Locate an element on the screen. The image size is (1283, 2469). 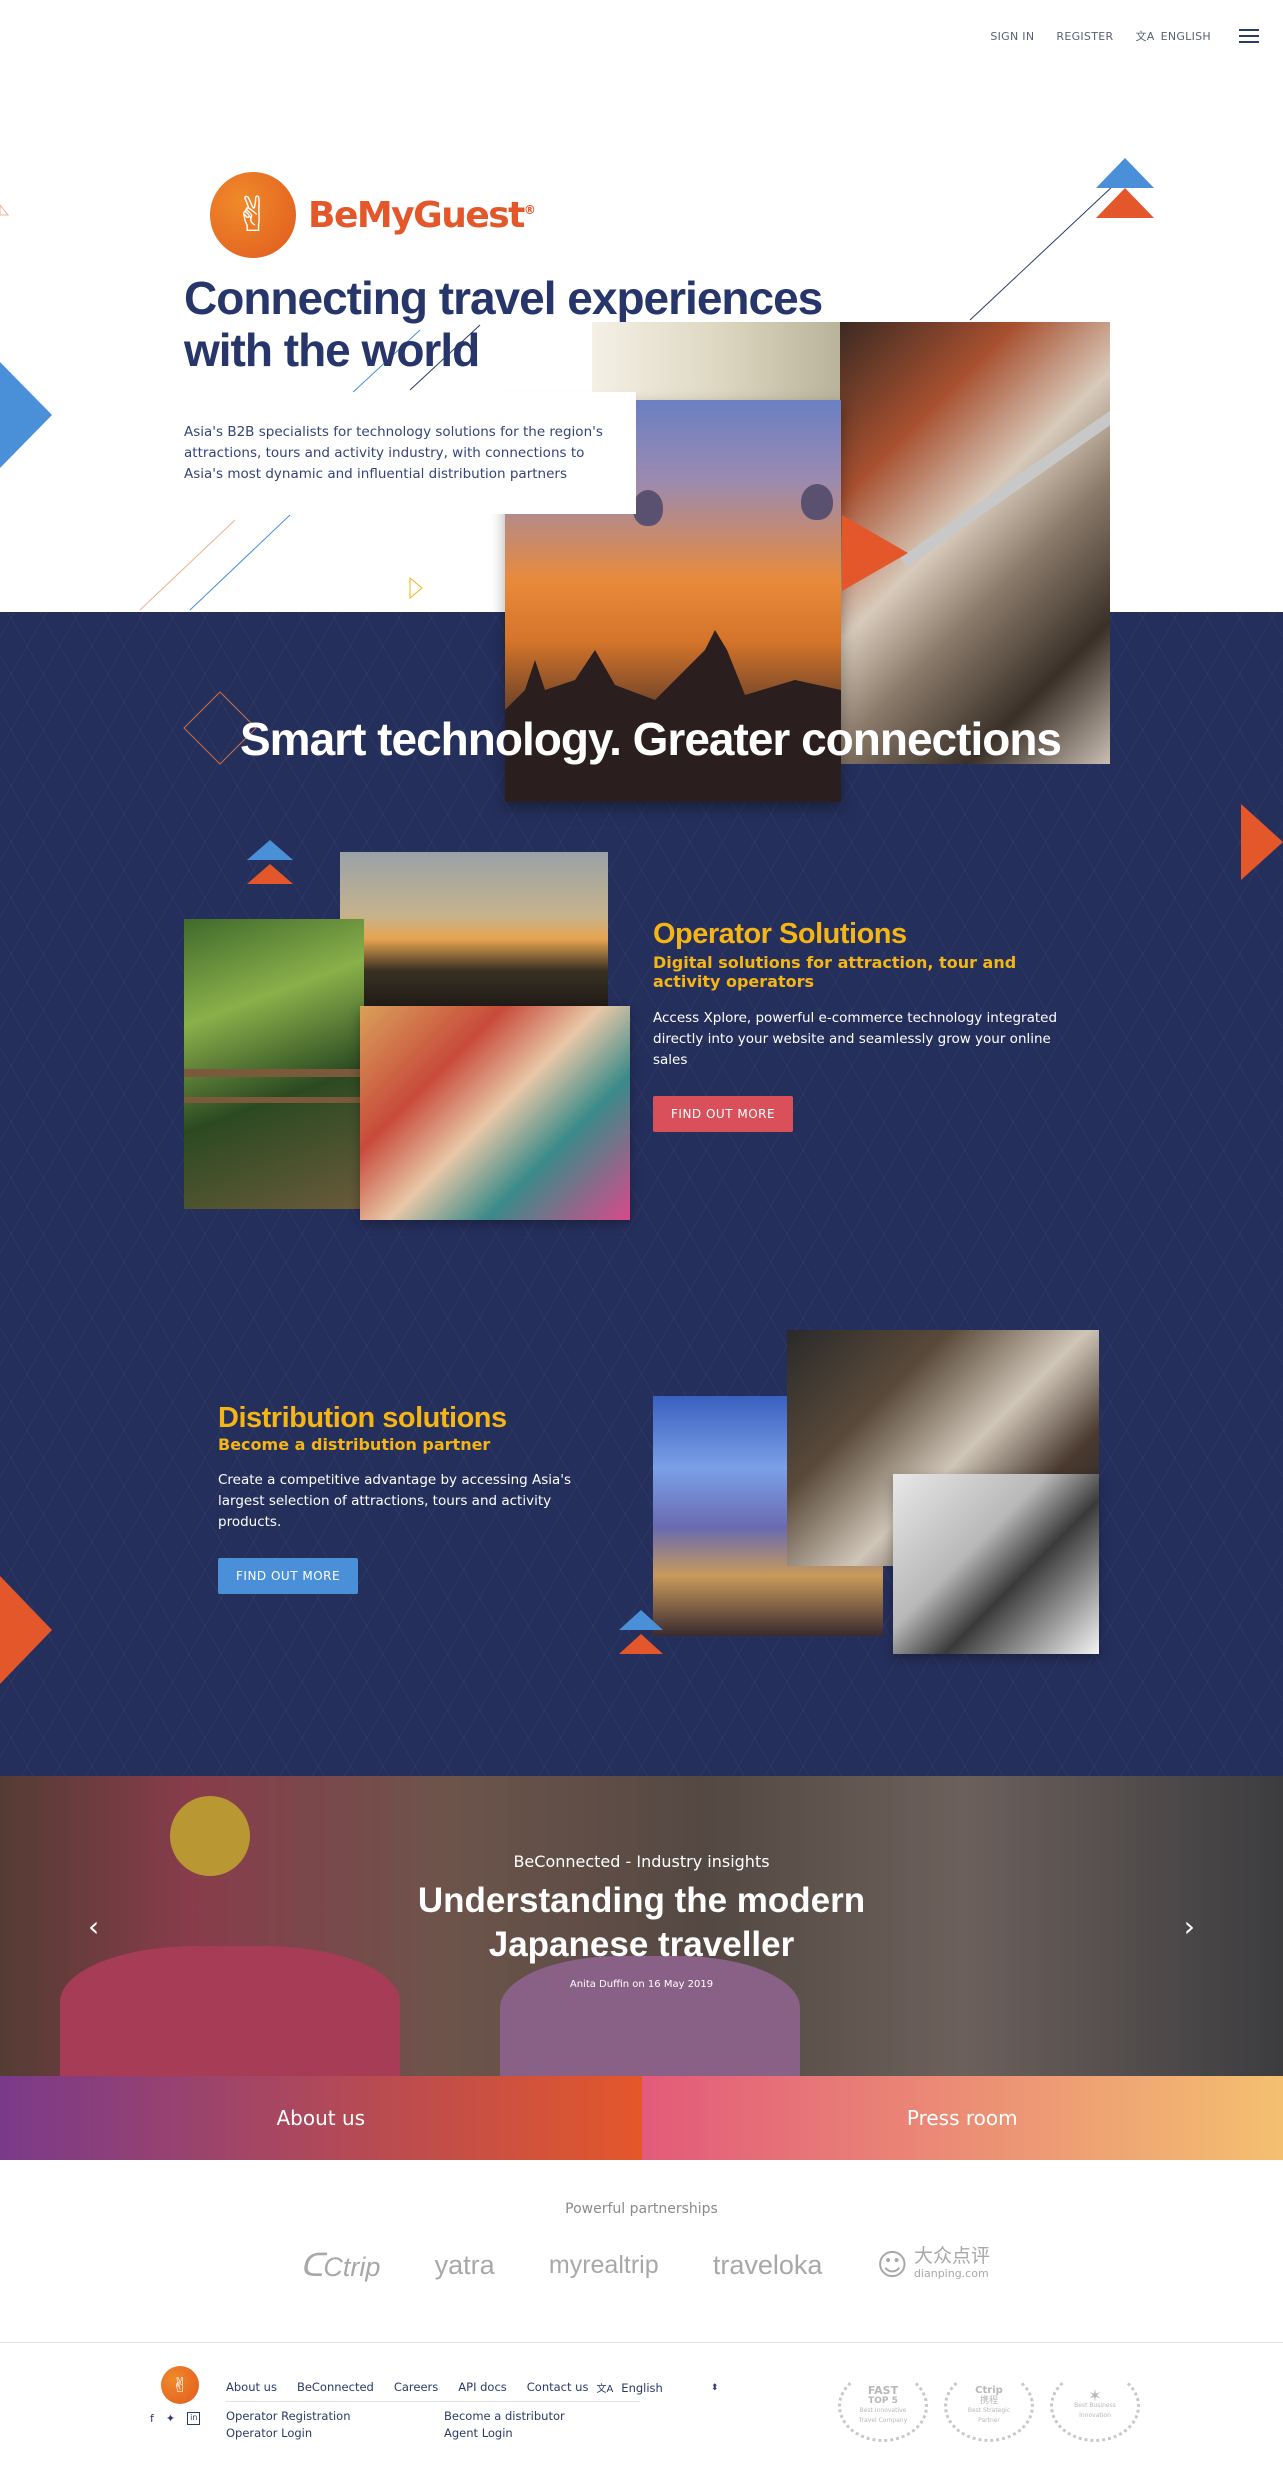
press-room-band: Press room is located at coordinates (962, 2118).